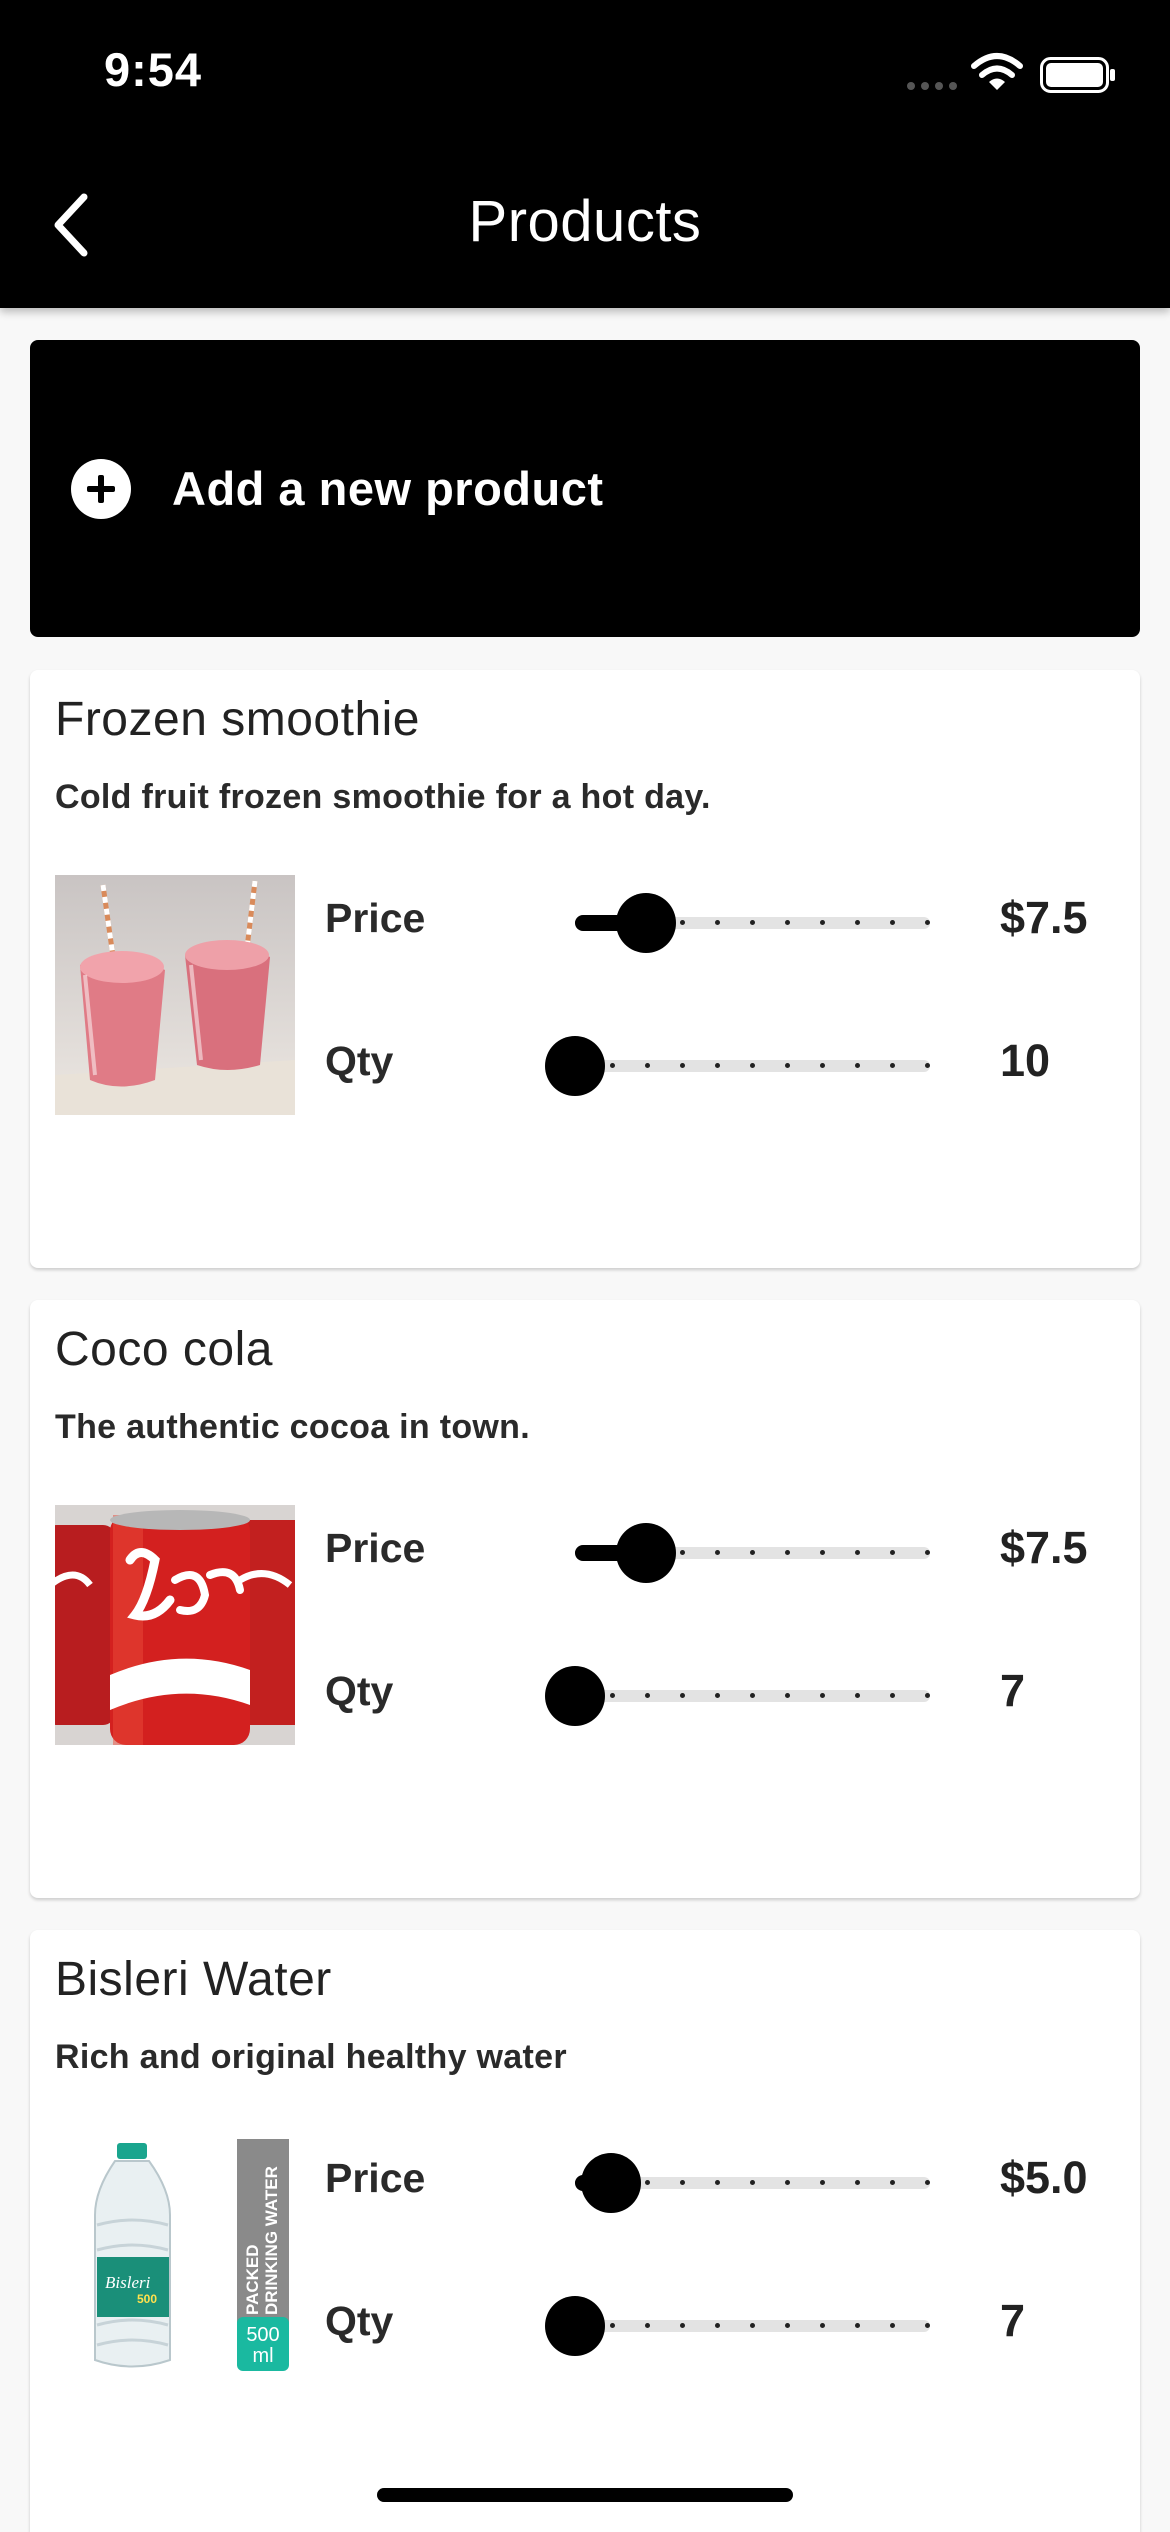 The image size is (1170, 2532). Describe the element at coordinates (237, 719) in the screenshot. I see `product-name: Frozen smoothie` at that location.